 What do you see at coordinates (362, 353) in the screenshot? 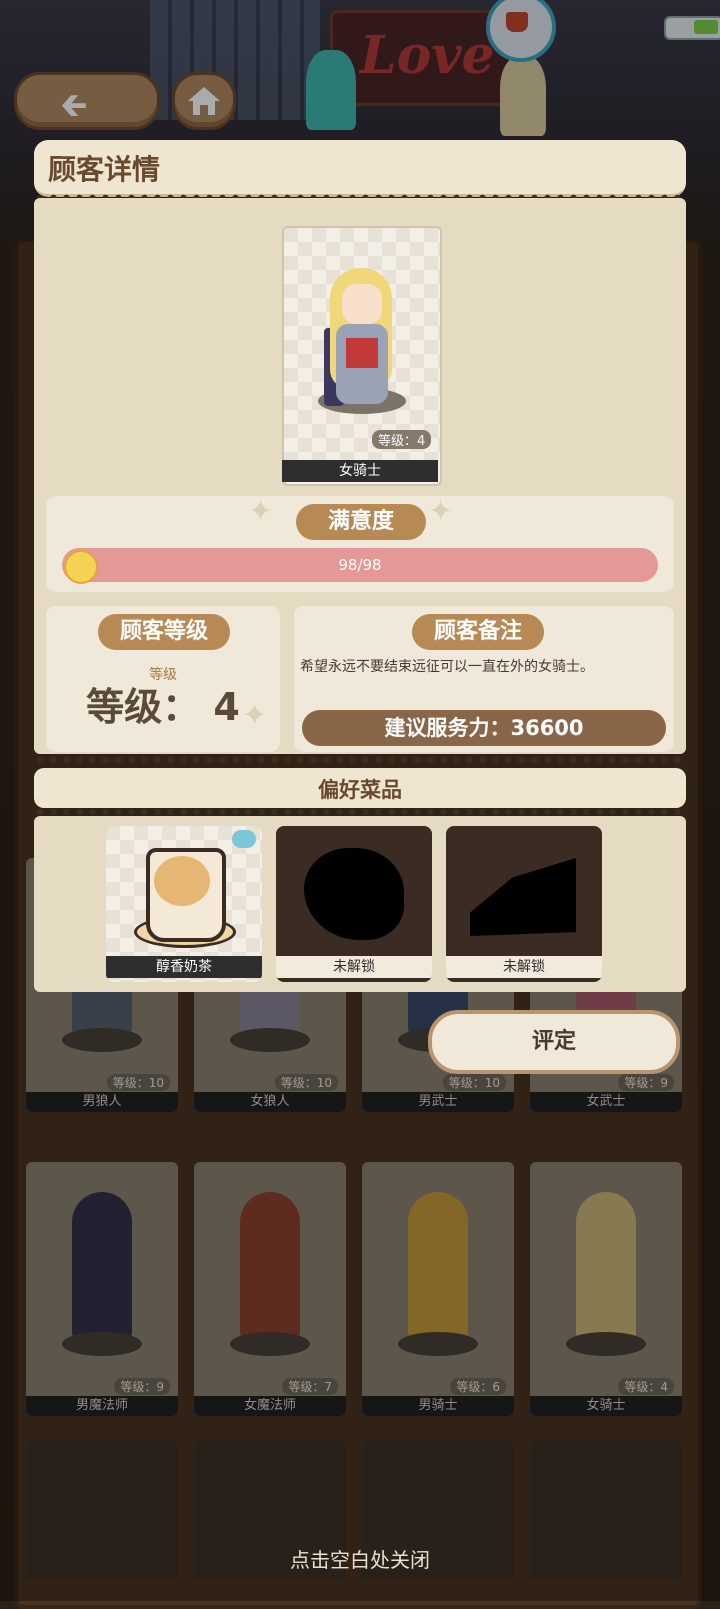
I see `knight-tunic` at bounding box center [362, 353].